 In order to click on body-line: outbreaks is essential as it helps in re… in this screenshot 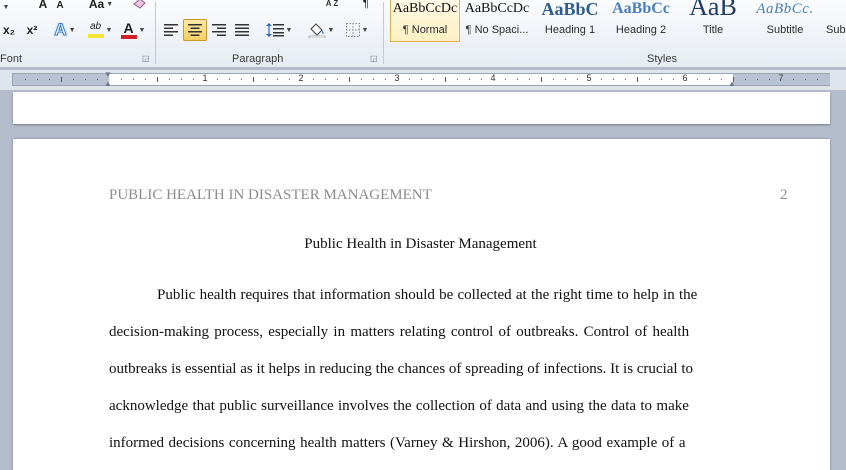, I will do `click(401, 369)`.